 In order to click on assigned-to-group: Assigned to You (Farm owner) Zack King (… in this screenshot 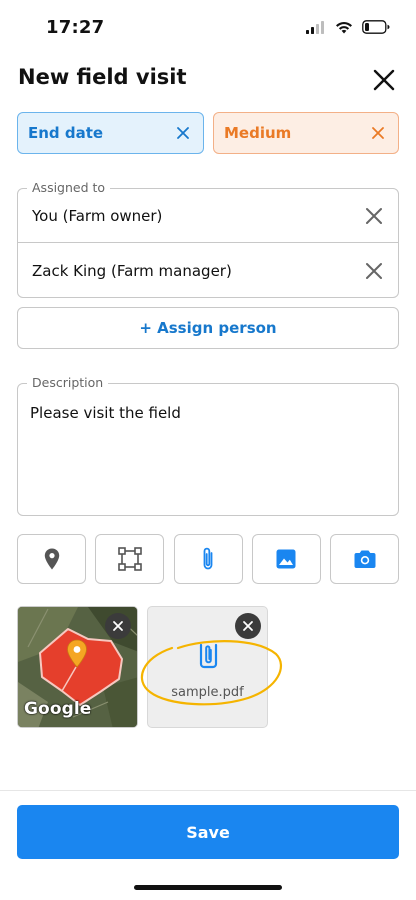, I will do `click(208, 239)`.